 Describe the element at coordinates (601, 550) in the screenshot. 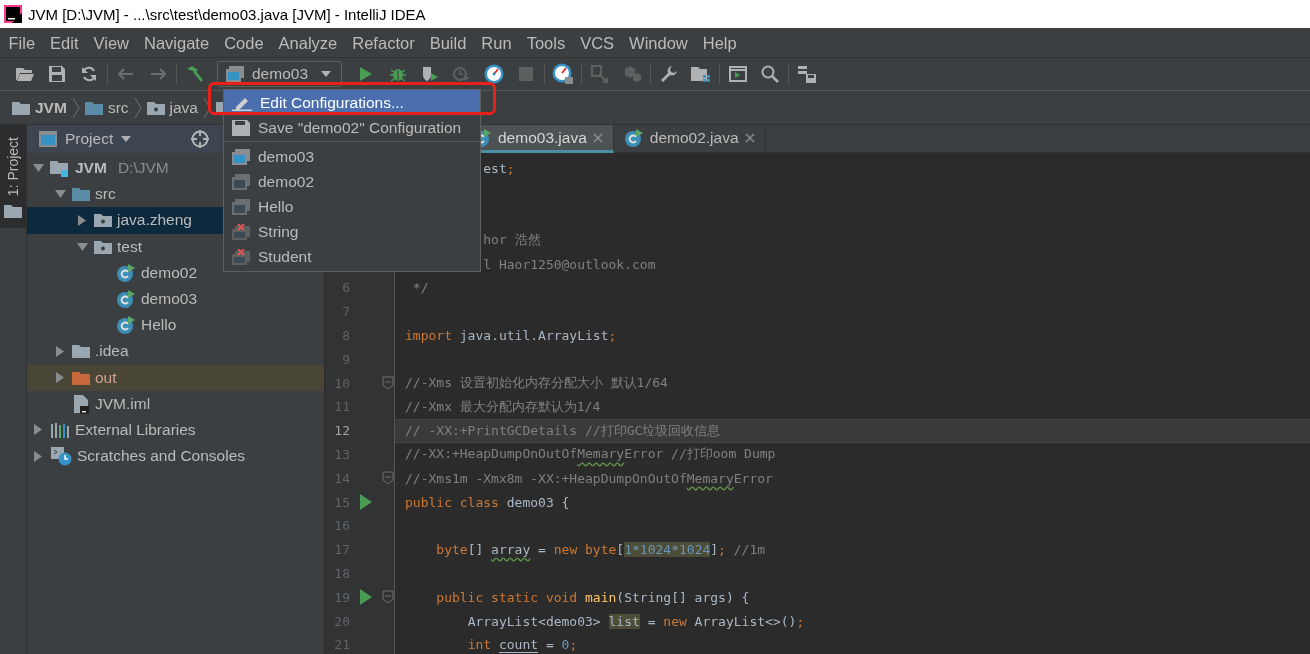

I see `code-line: byte[] array = new byte[1*1024*1024]; //1m` at that location.